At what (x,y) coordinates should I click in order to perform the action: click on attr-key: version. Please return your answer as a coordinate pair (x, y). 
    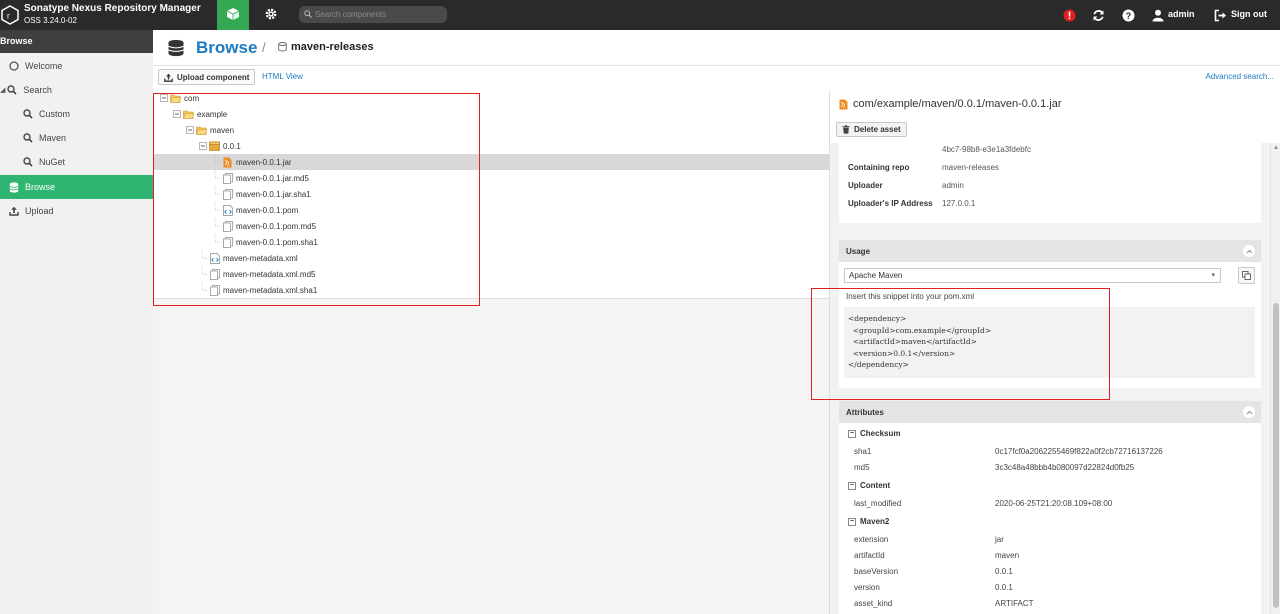
    Looking at the image, I should click on (867, 587).